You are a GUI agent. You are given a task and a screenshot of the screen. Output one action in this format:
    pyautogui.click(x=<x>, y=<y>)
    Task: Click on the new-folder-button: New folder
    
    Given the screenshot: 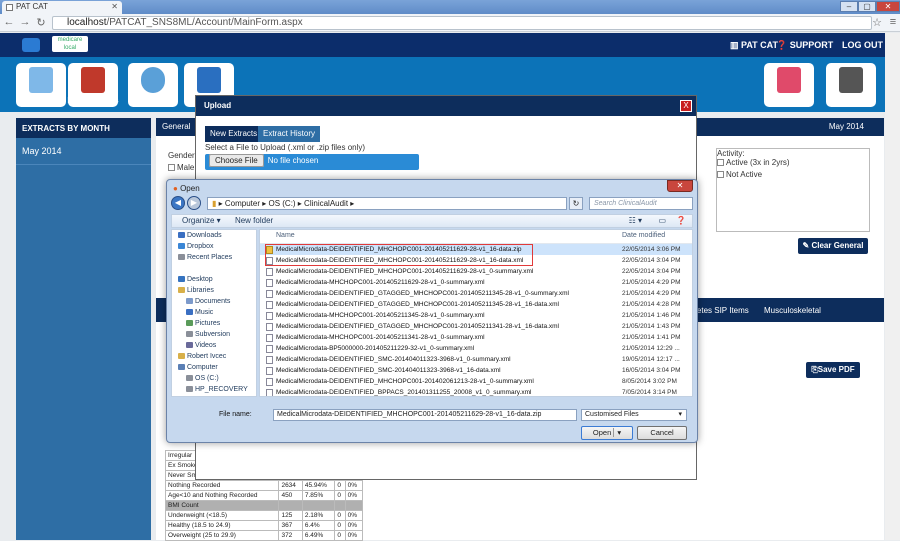 What is the action you would take?
    pyautogui.click(x=254, y=220)
    